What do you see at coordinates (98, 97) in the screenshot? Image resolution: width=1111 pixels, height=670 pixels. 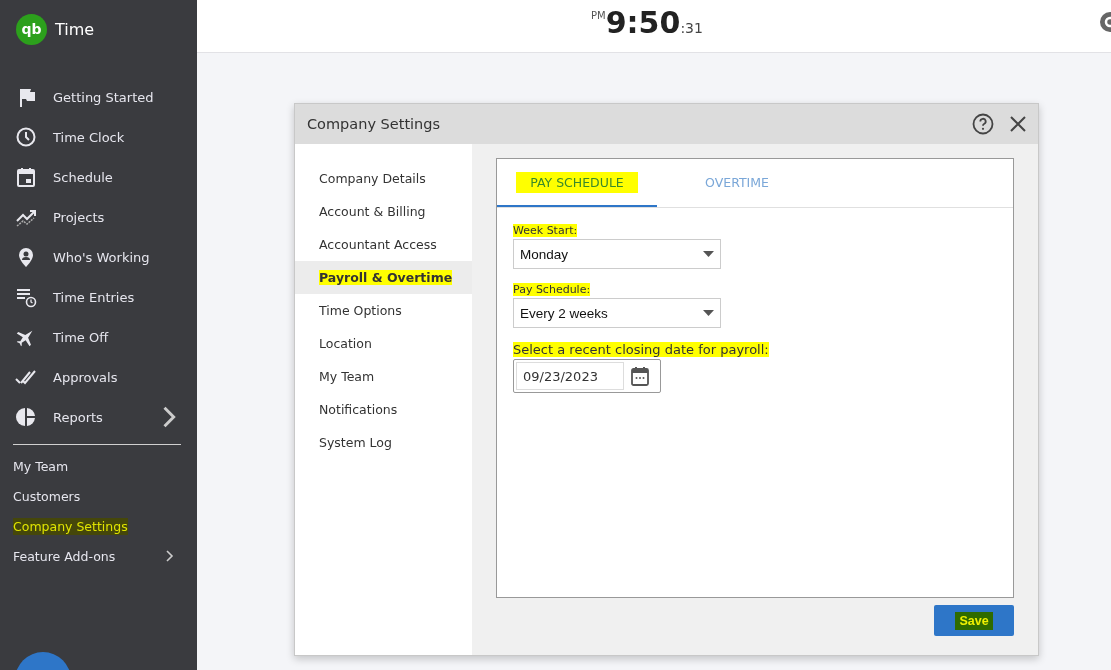 I see `nav-item: Getting Started` at bounding box center [98, 97].